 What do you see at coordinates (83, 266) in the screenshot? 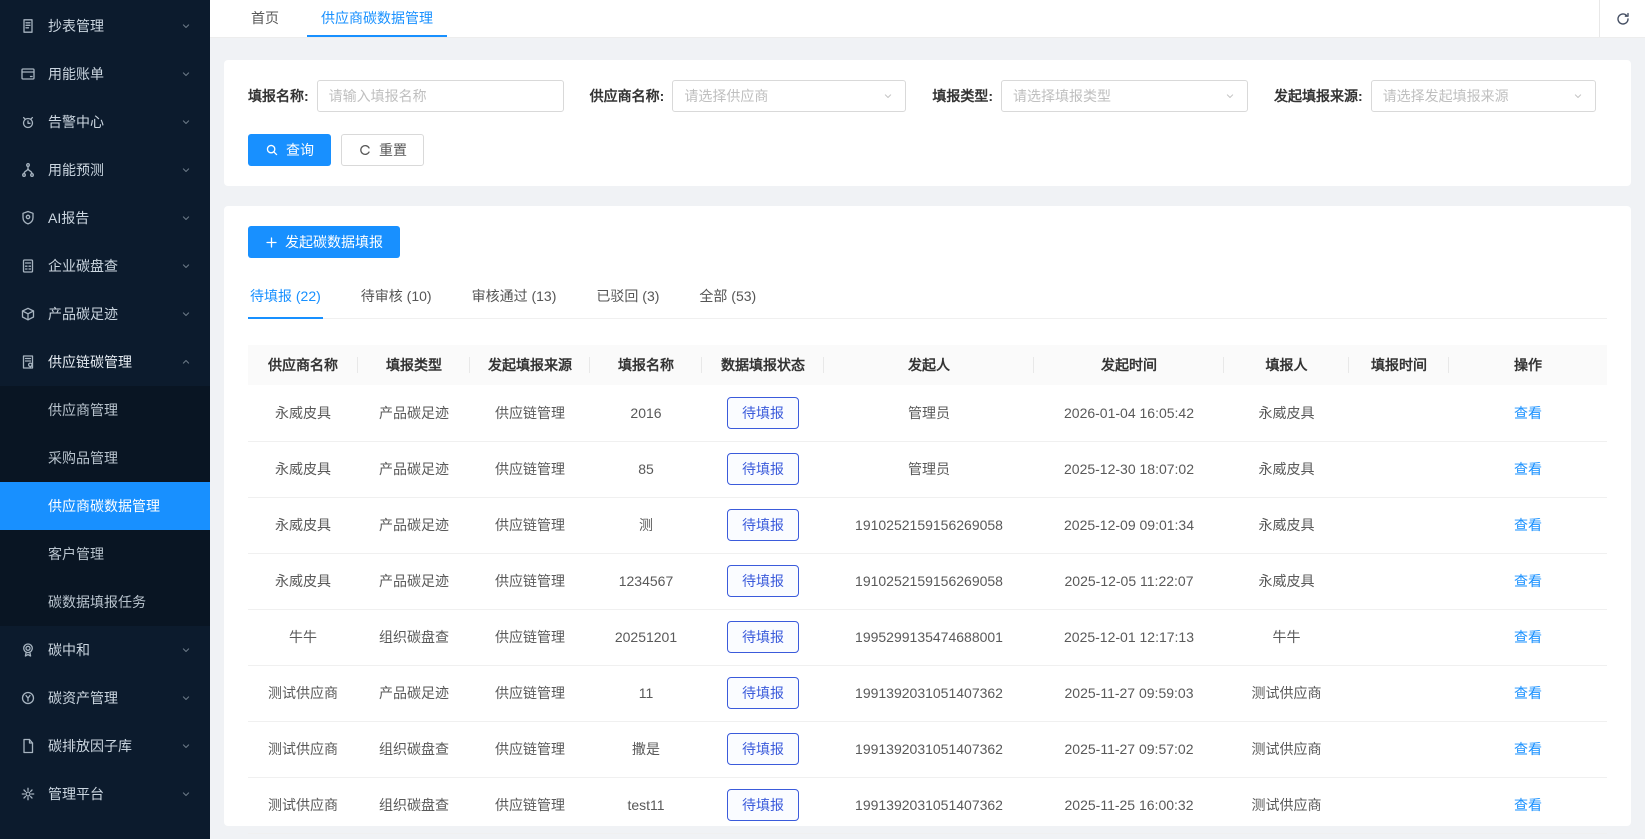
I see `sidebar-item-label: 企业碳盘查` at bounding box center [83, 266].